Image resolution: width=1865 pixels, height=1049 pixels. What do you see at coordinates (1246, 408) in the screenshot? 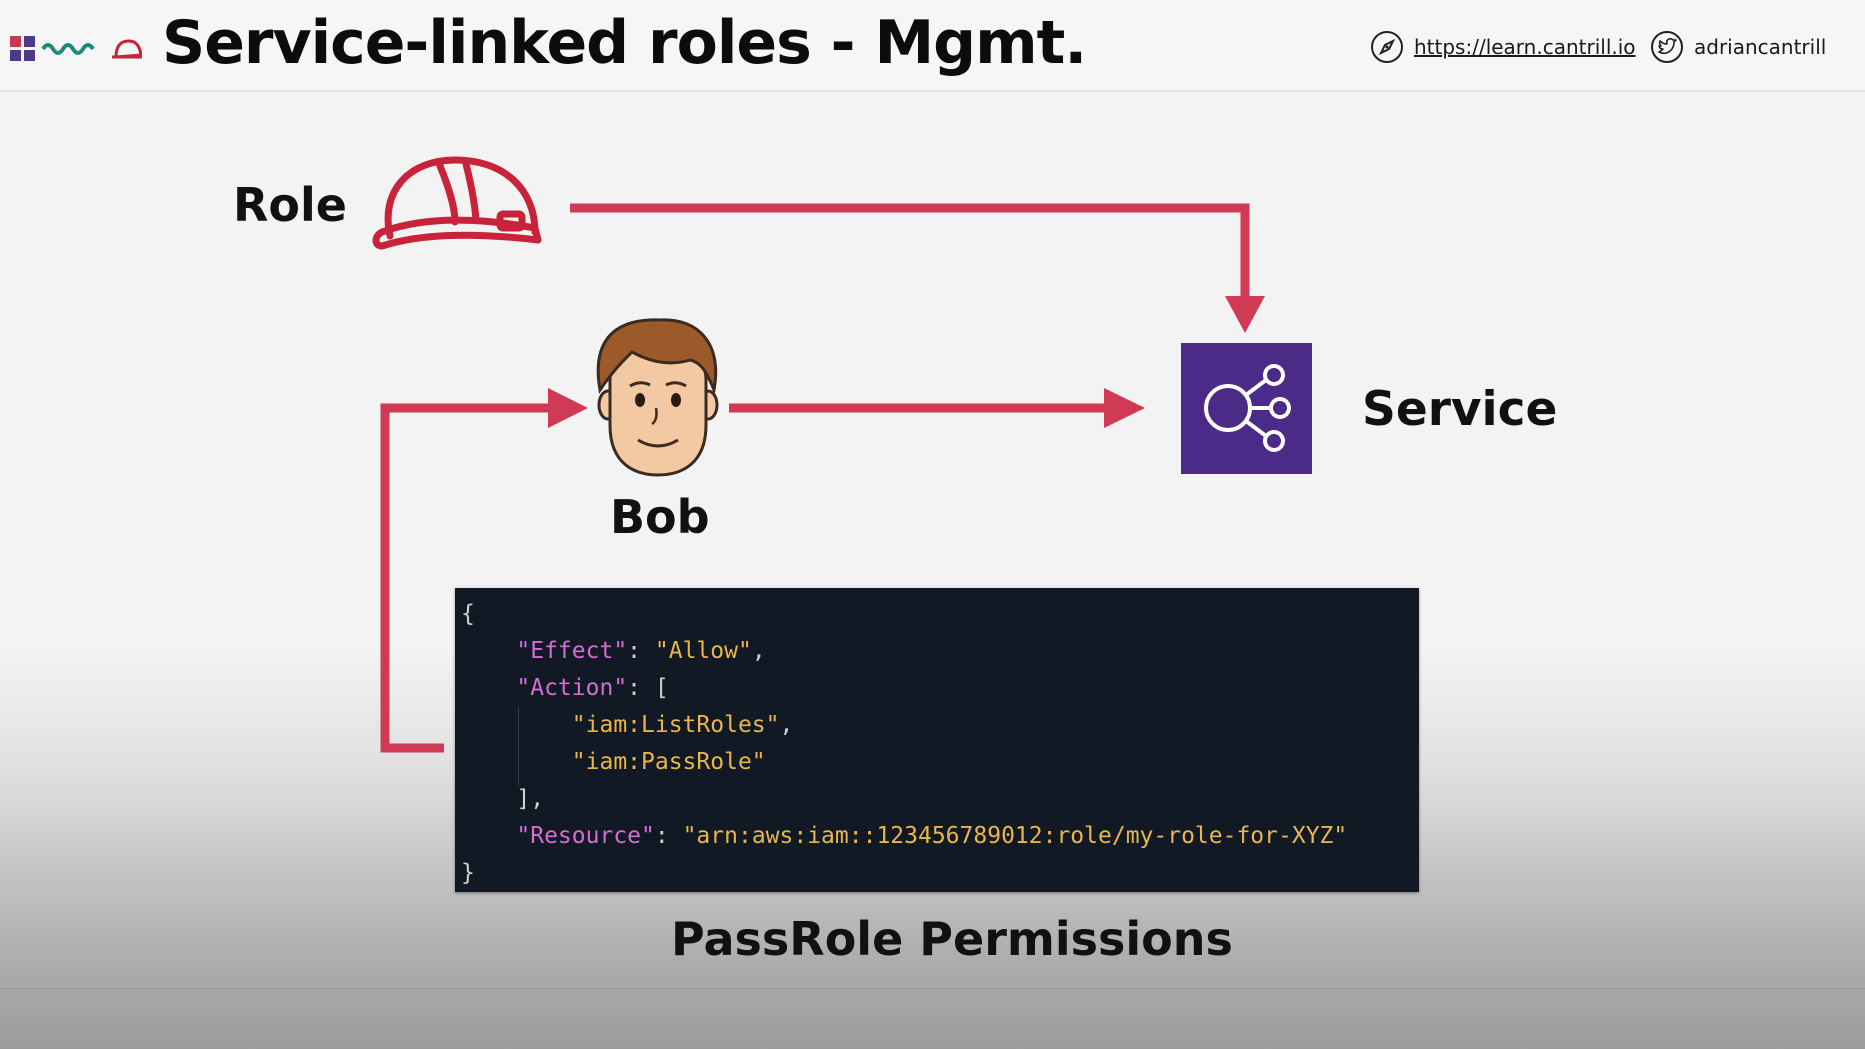
I see `aws-service-icon` at bounding box center [1246, 408].